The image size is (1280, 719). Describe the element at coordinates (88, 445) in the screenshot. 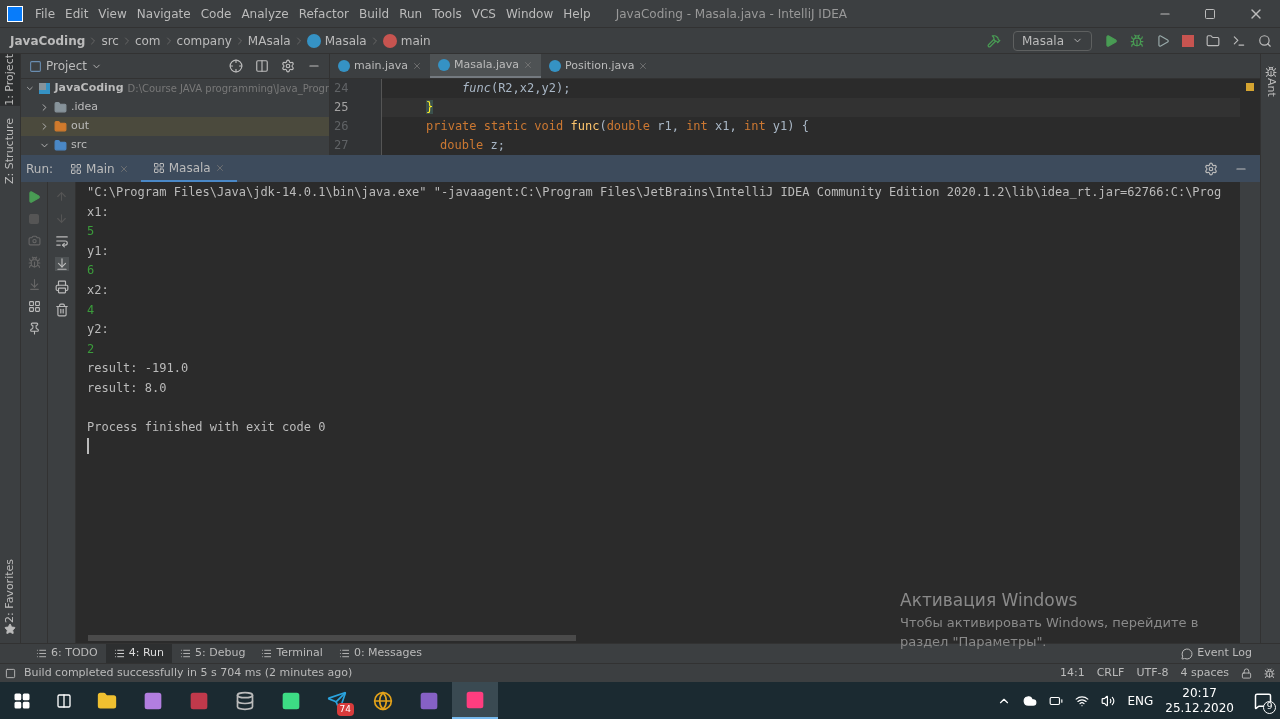

I see `text-cursor` at that location.